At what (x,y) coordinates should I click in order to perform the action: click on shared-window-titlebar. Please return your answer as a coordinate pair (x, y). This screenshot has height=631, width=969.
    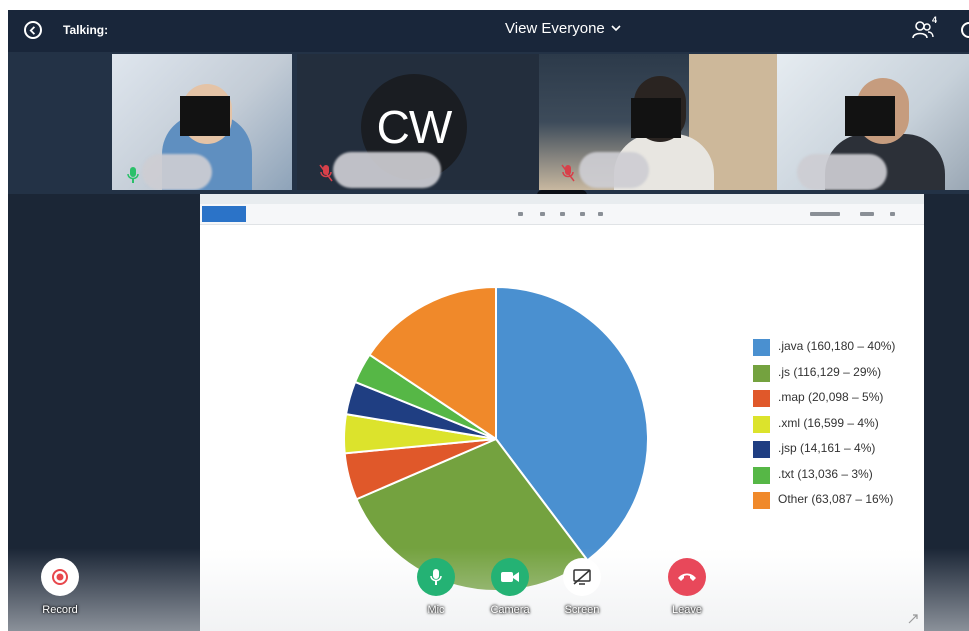
    Looking at the image, I should click on (562, 199).